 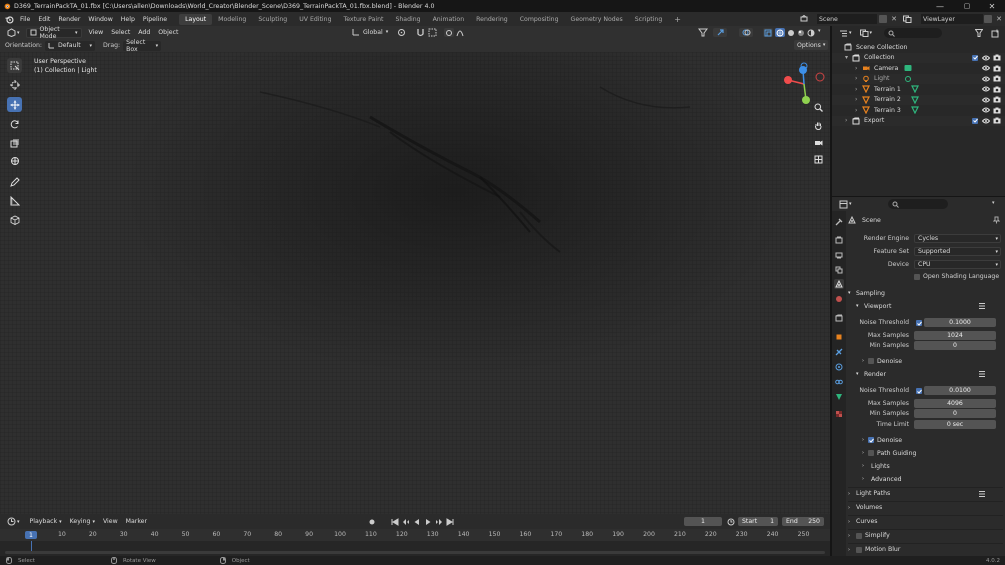 I want to click on play-icon, so click(x=428, y=522).